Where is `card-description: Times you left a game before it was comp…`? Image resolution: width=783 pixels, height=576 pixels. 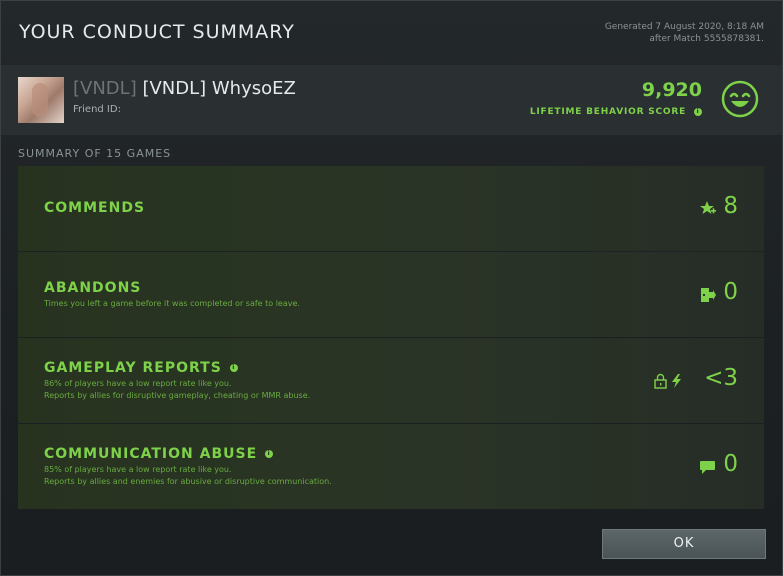 card-description: Times you left a game before it was comp… is located at coordinates (172, 303).